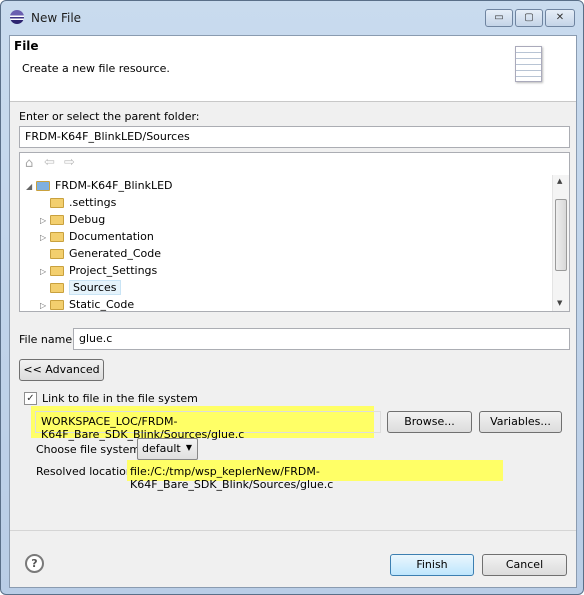 This screenshot has height=595, width=584. I want to click on tree-item-label: FRDM-K64F_BlinkLED, so click(114, 185).